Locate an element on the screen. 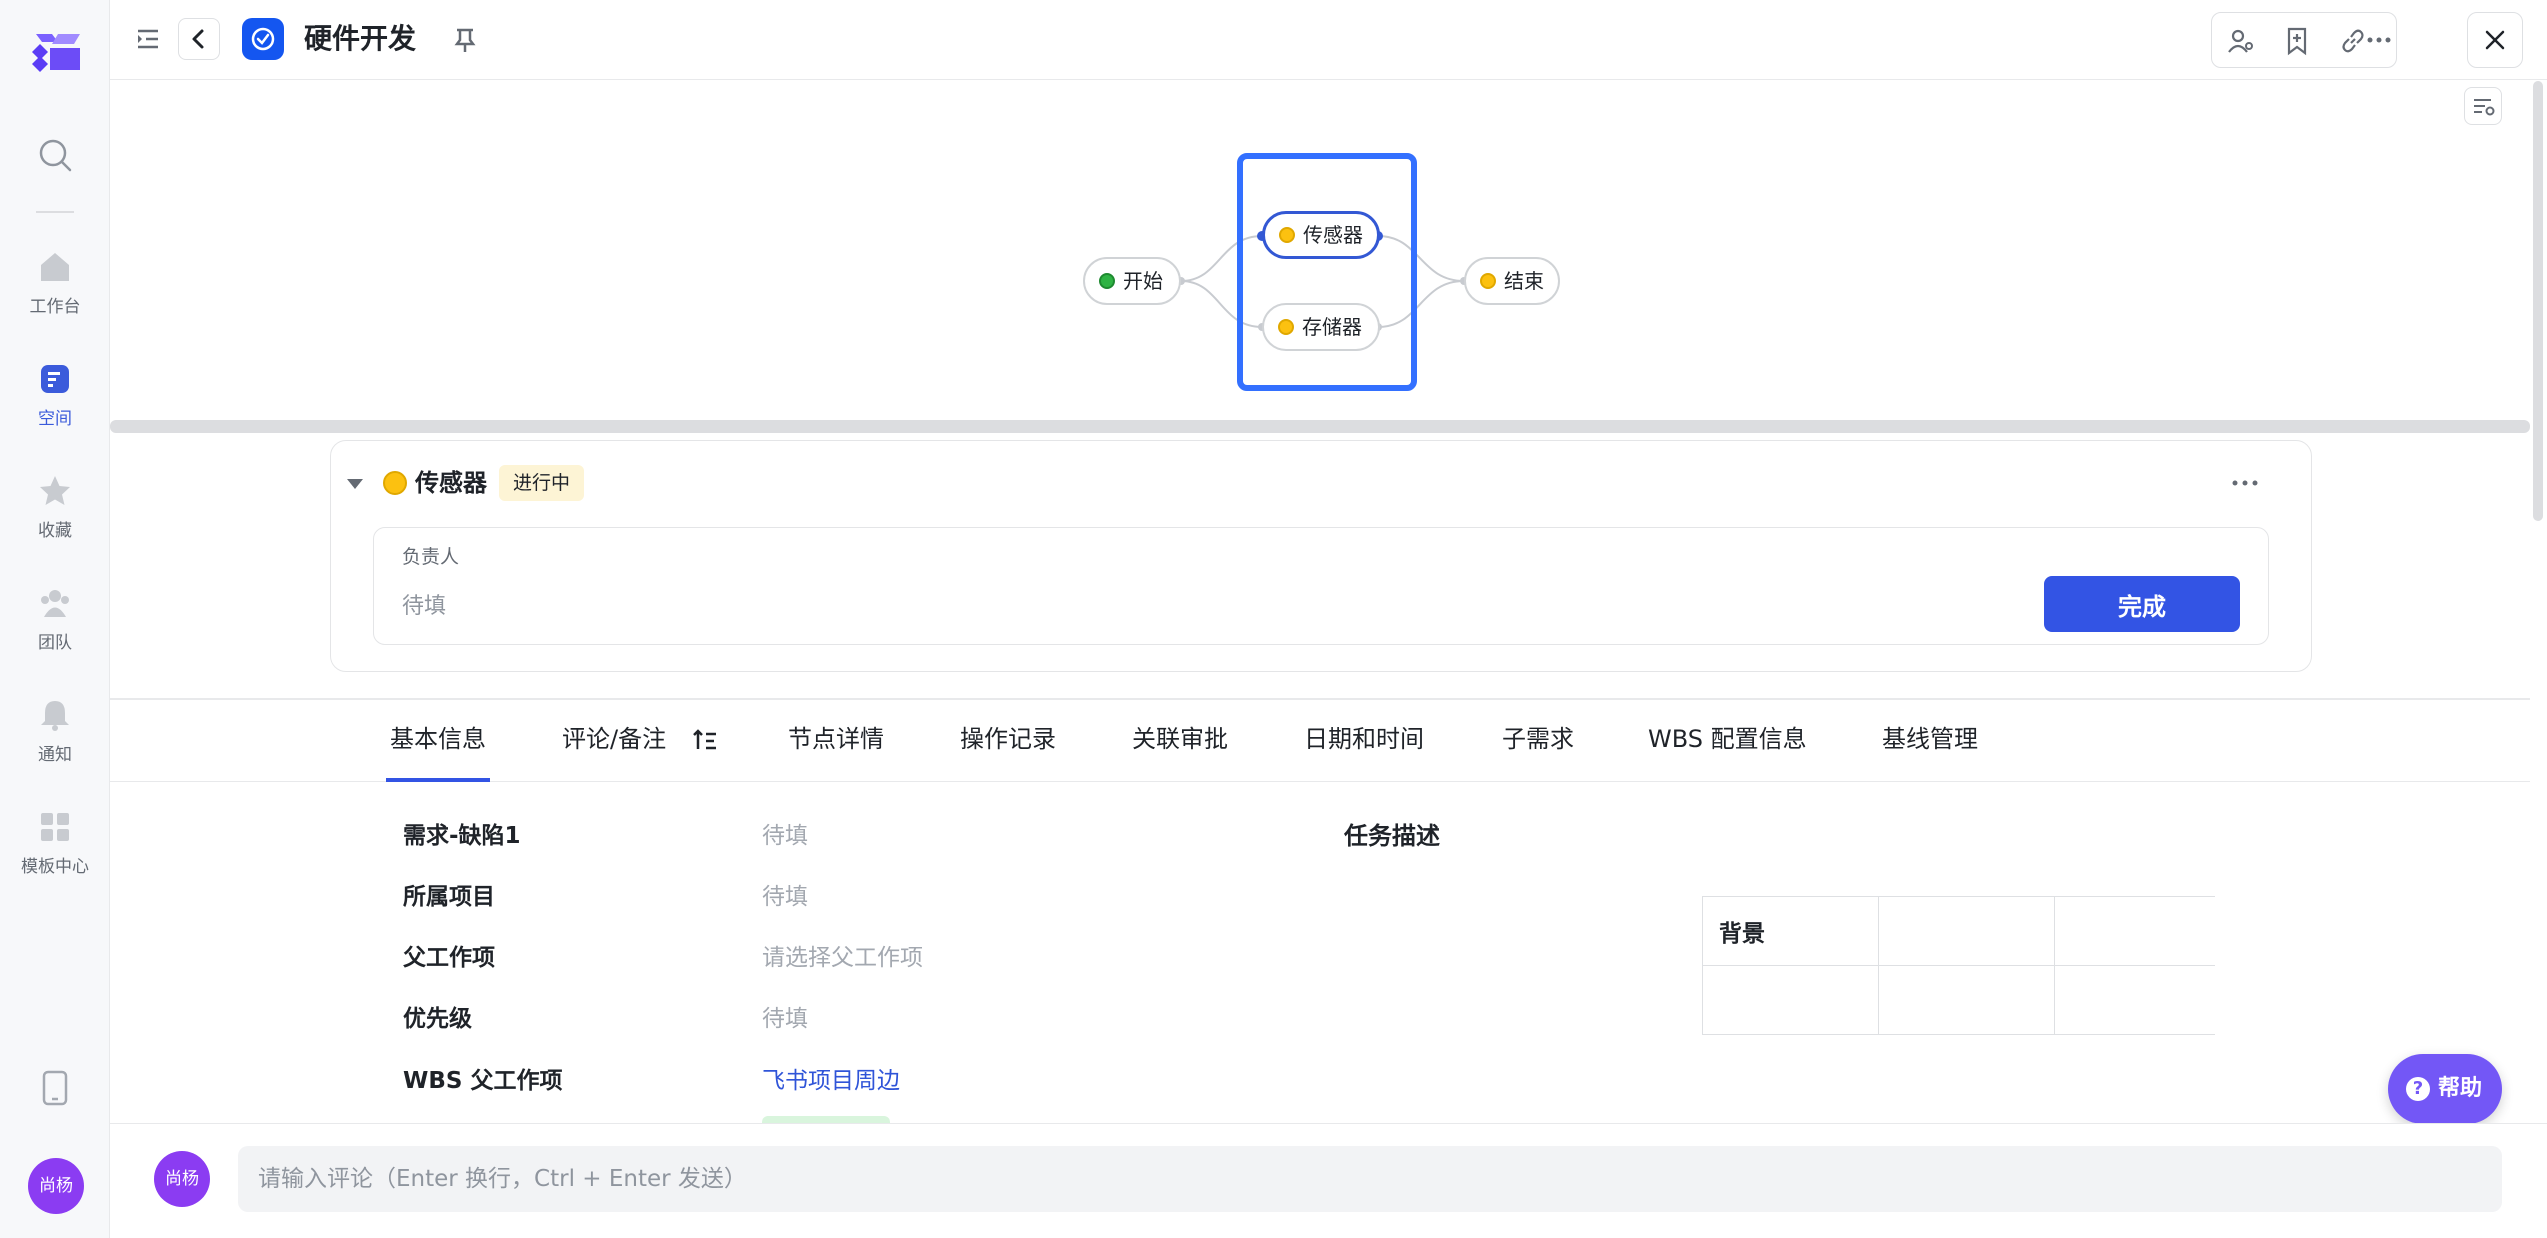 This screenshot has height=1238, width=2547. sidebar-toggle-button is located at coordinates (148, 39).